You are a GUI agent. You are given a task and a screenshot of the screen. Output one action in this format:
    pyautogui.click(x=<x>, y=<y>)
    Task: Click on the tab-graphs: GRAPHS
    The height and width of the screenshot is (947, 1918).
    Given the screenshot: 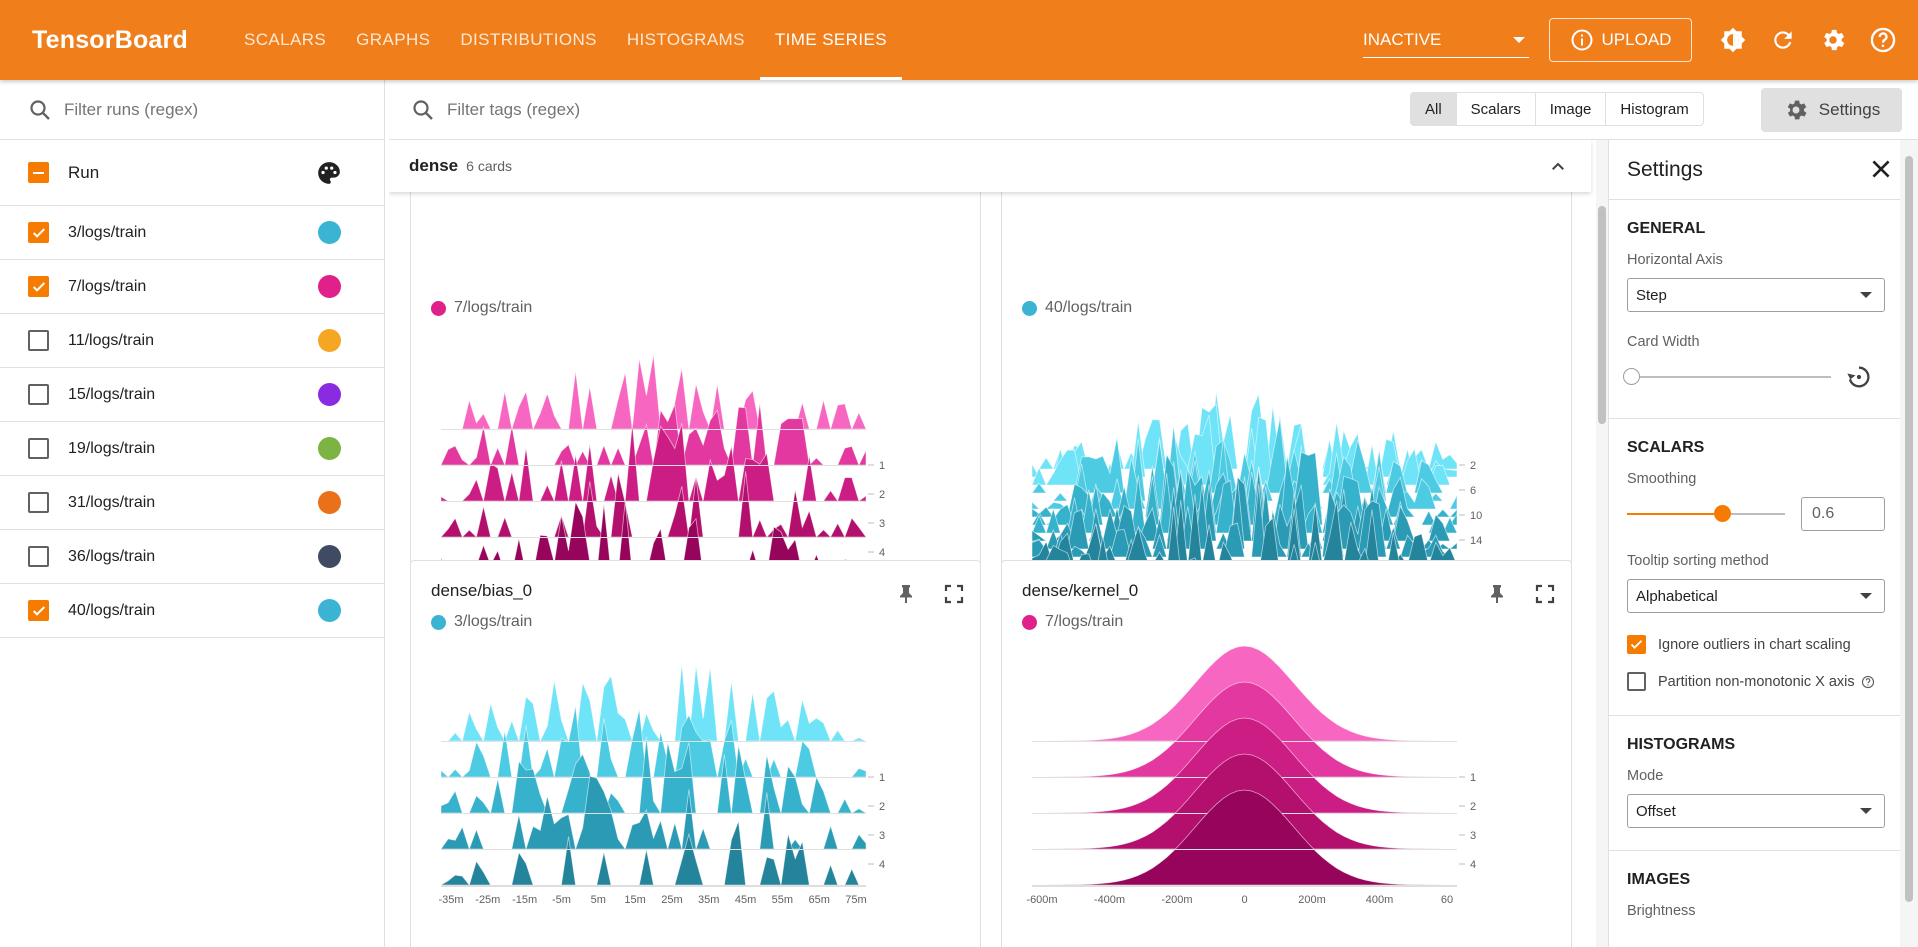 What is the action you would take?
    pyautogui.click(x=393, y=40)
    